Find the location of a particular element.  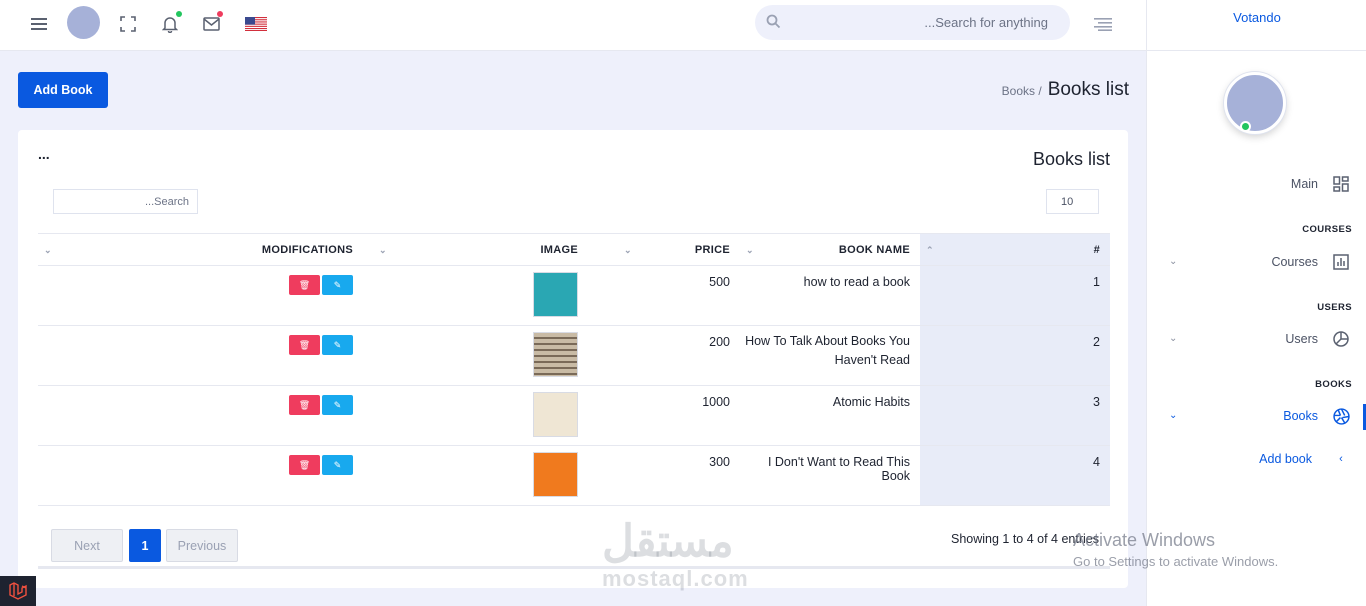

breadcrumb-parent: Books / is located at coordinates (1022, 91).